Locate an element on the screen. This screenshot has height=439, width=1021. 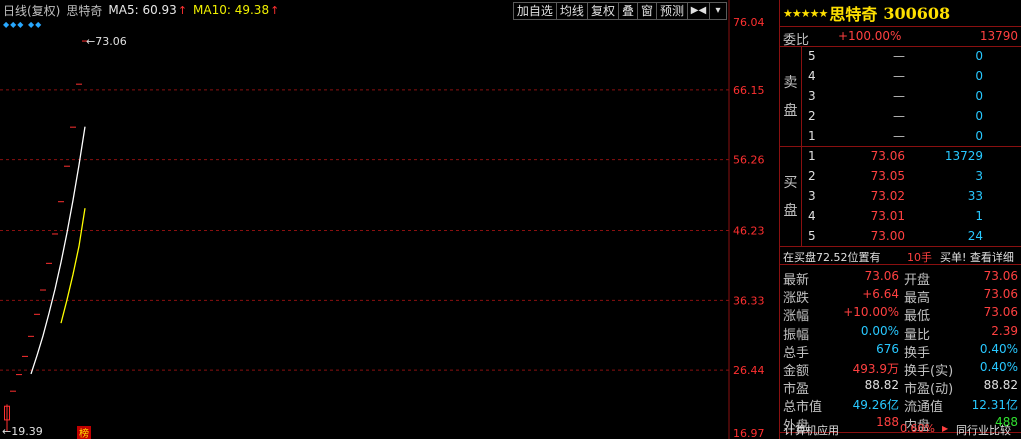
order-ratio-pct: +100.00% is located at coordinates (870, 36).